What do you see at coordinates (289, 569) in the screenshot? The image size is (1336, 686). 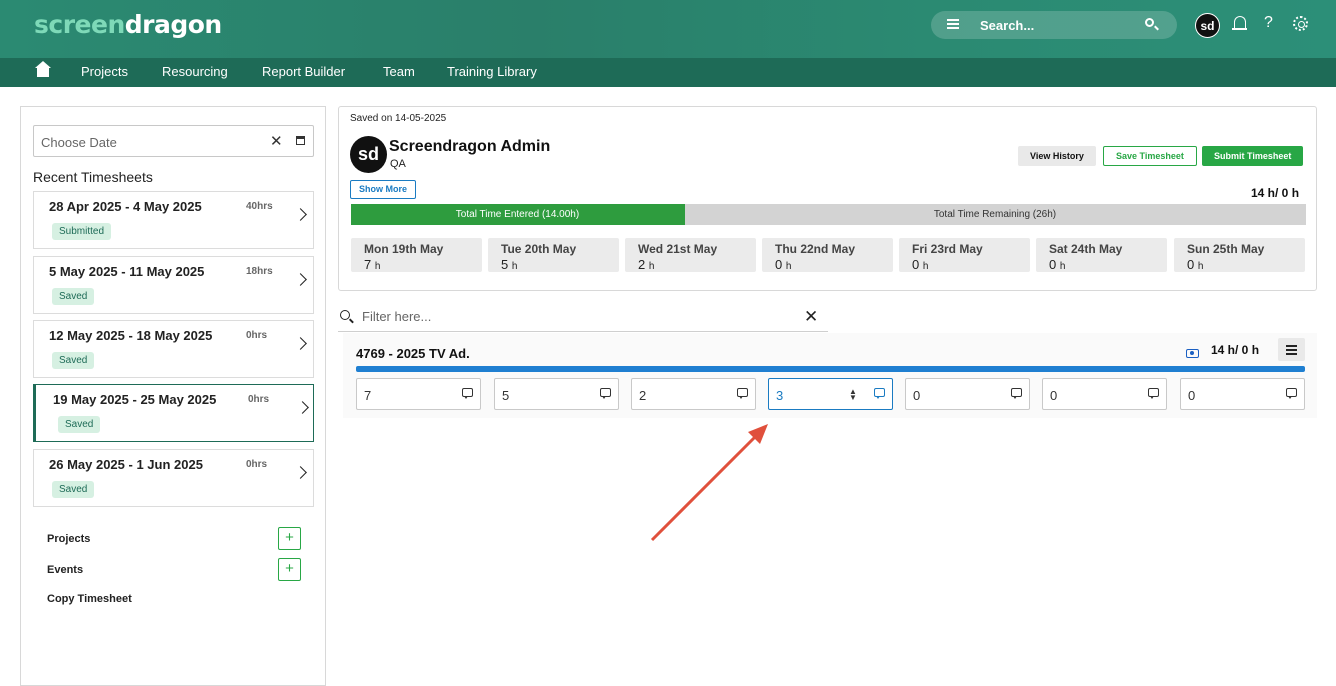 I see `add-event-button: +` at bounding box center [289, 569].